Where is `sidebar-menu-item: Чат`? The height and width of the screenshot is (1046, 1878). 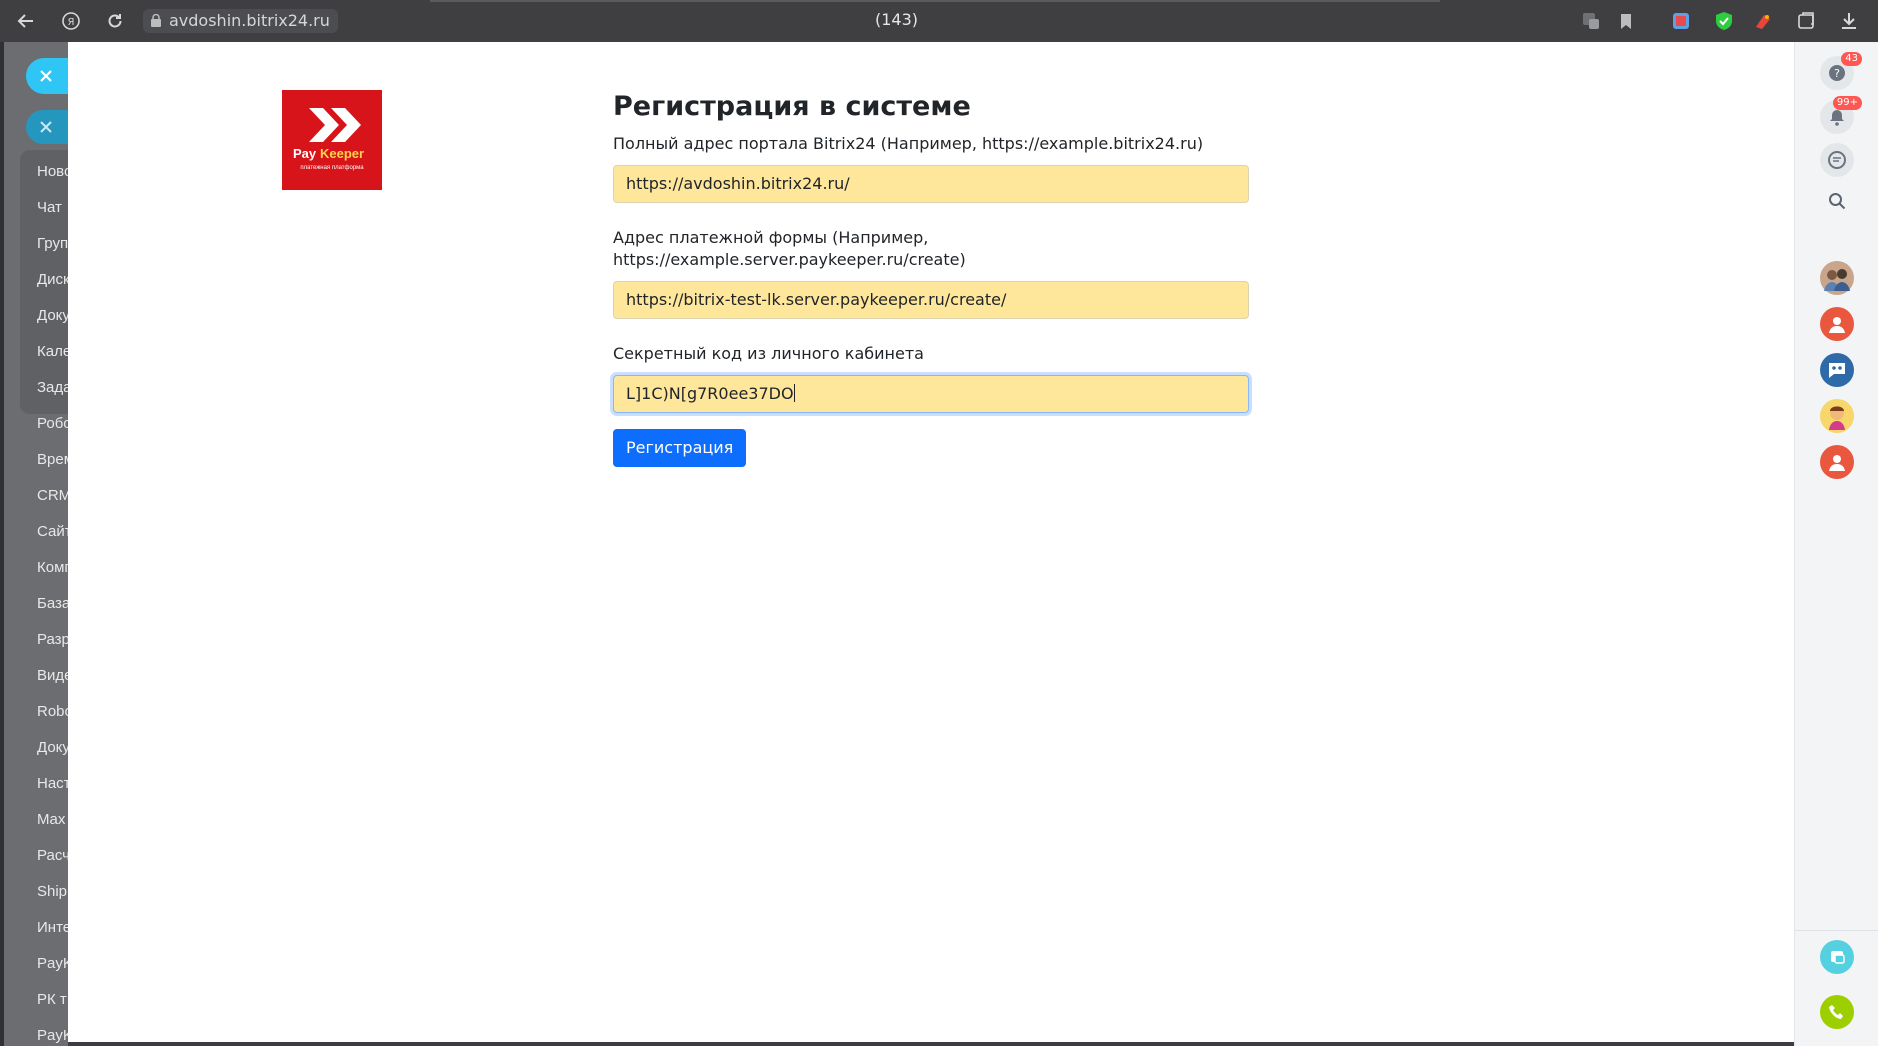
sidebar-menu-item: Чат is located at coordinates (49, 207).